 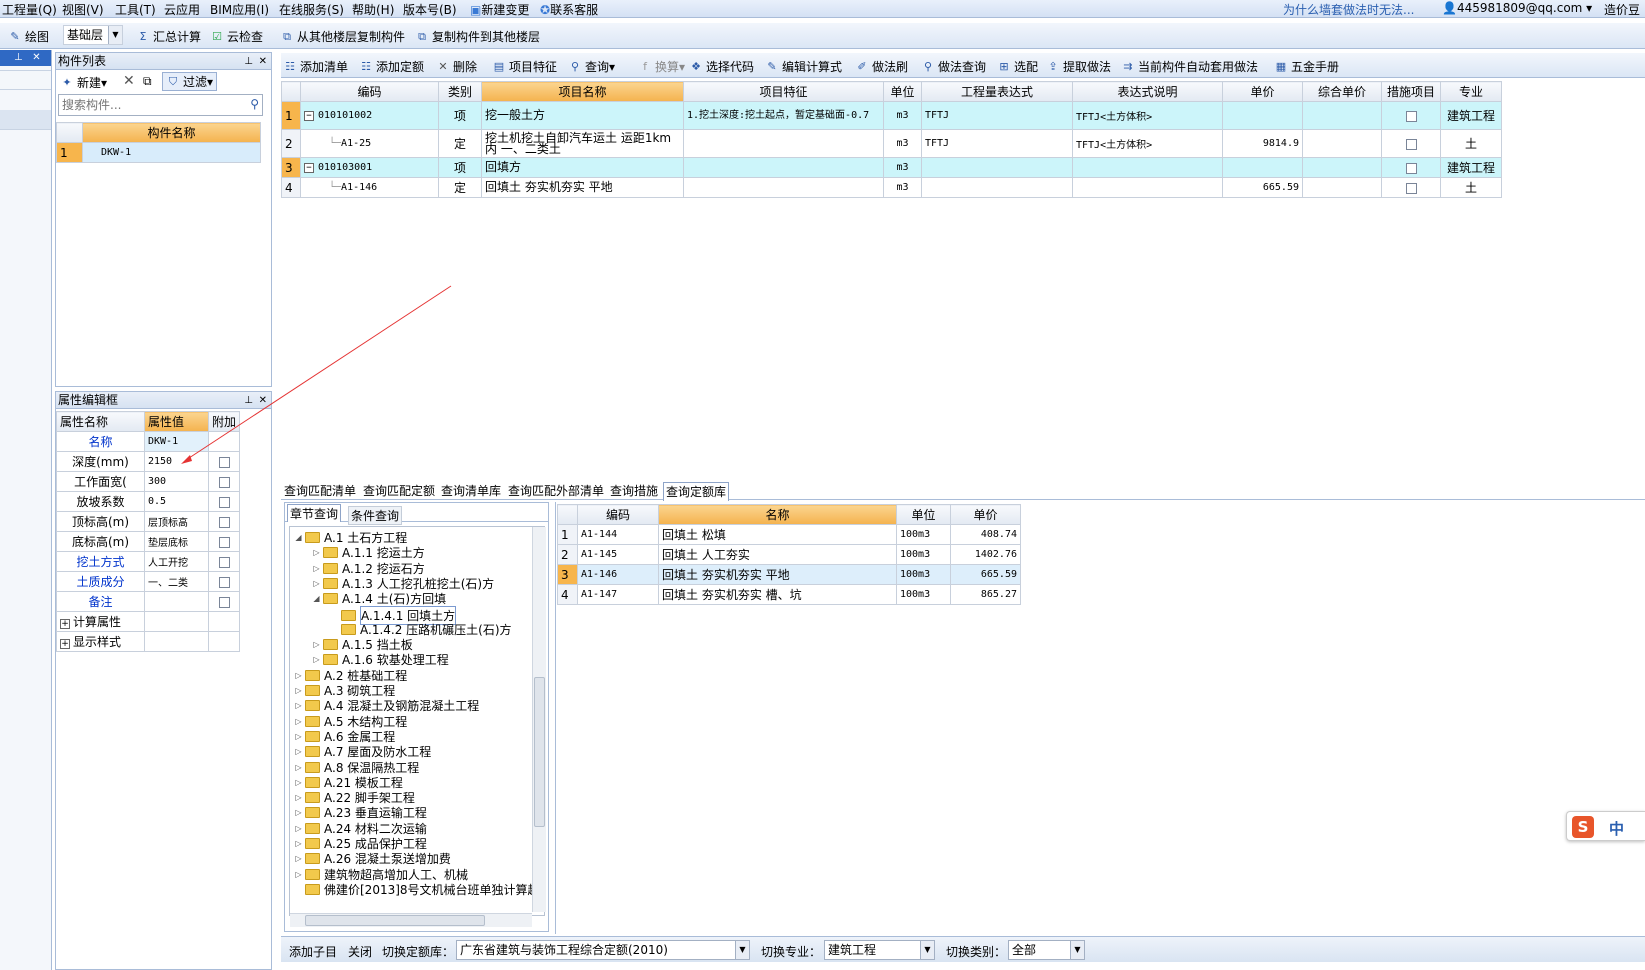 What do you see at coordinates (248, 400) in the screenshot?
I see `pin-icon: ⊥` at bounding box center [248, 400].